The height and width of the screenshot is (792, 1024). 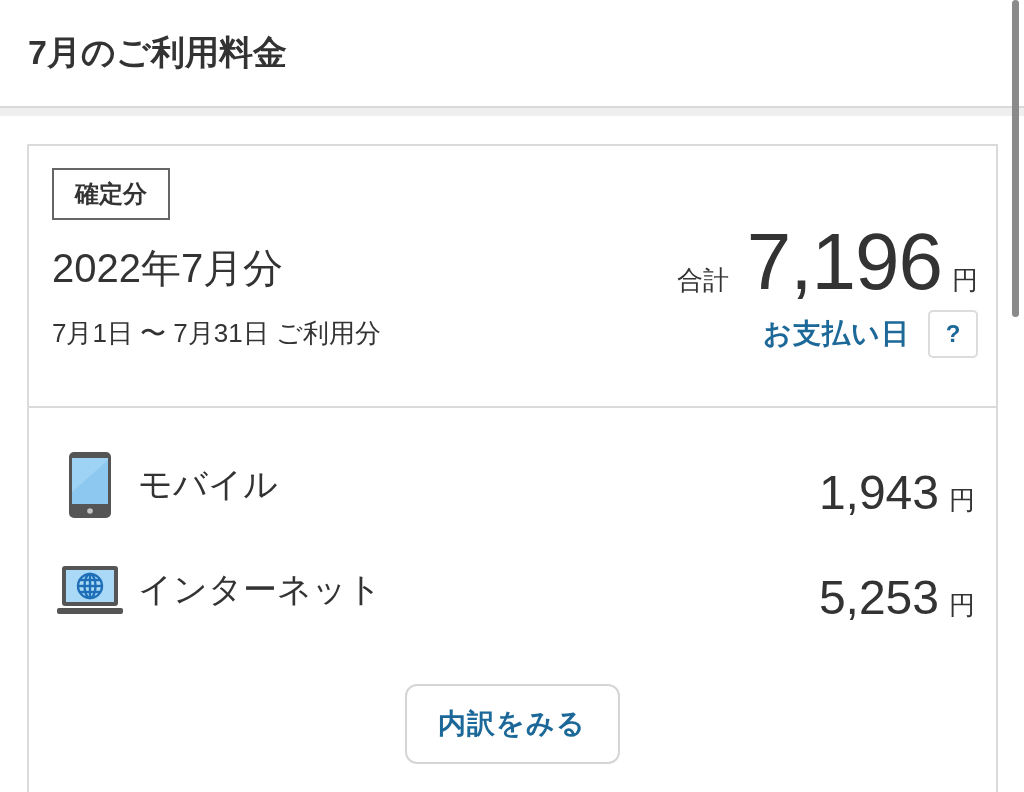 I want to click on billing-period: 2022年7月分, so click(x=168, y=268).